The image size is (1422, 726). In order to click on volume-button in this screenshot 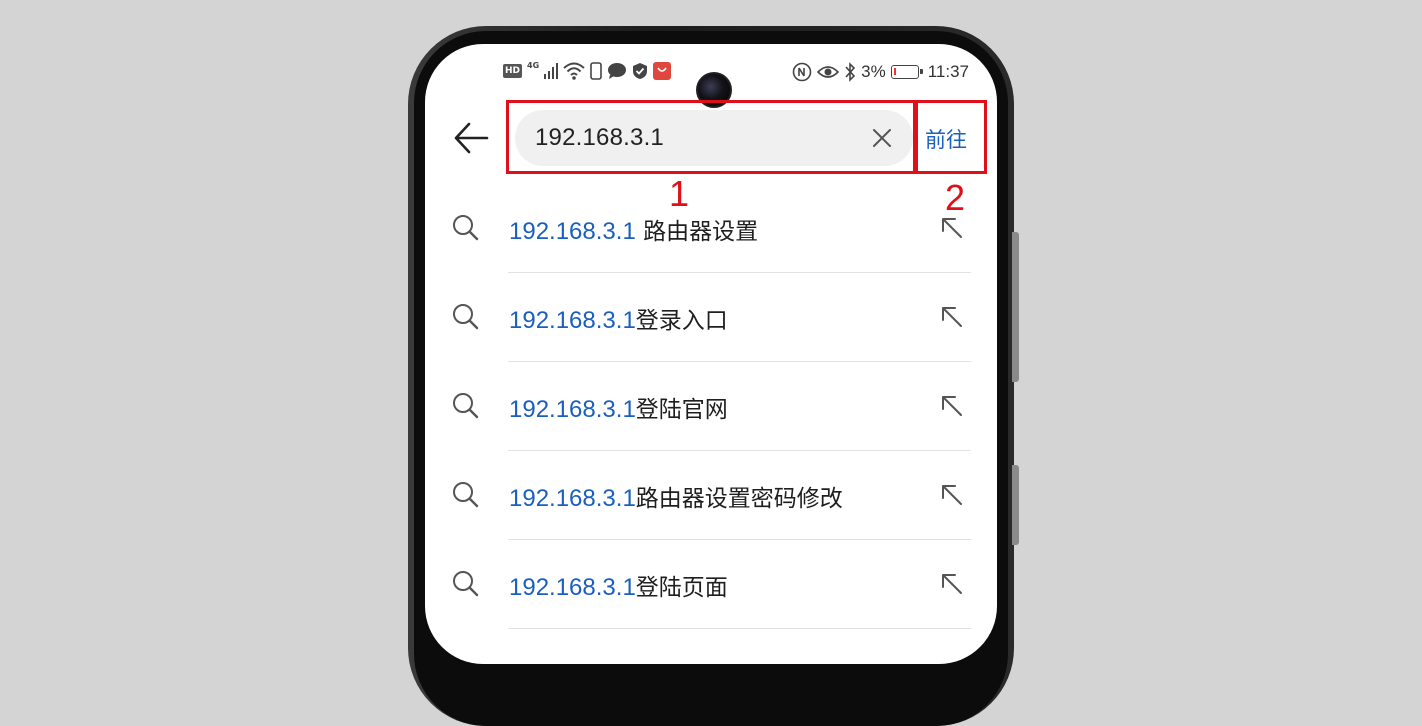, I will do `click(1015, 307)`.